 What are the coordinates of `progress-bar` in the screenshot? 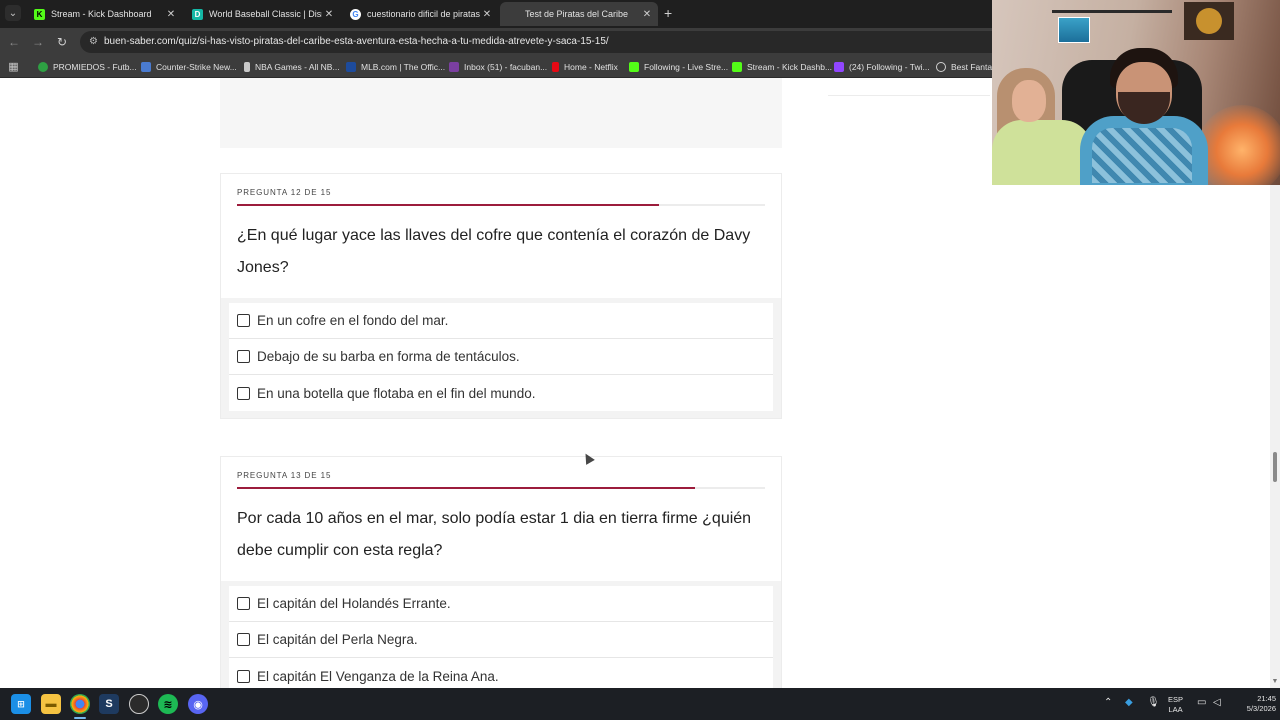 It's located at (501, 205).